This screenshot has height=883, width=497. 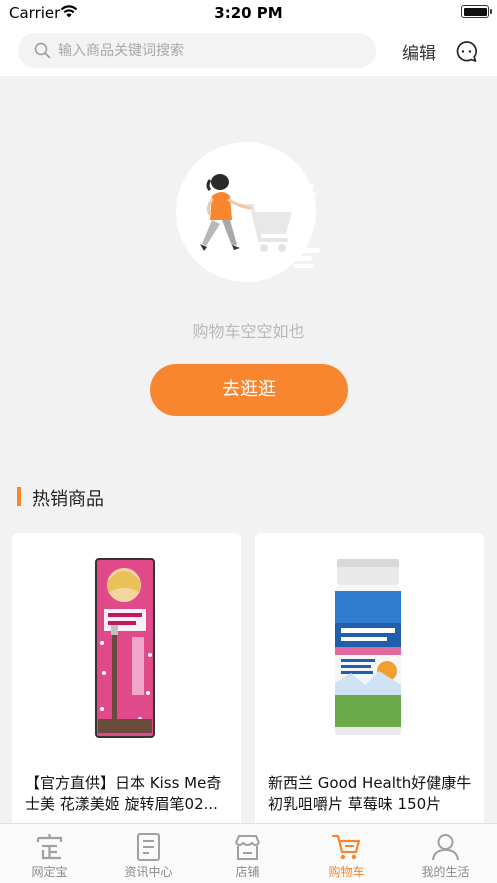 I want to click on search-bar, so click(x=197, y=50).